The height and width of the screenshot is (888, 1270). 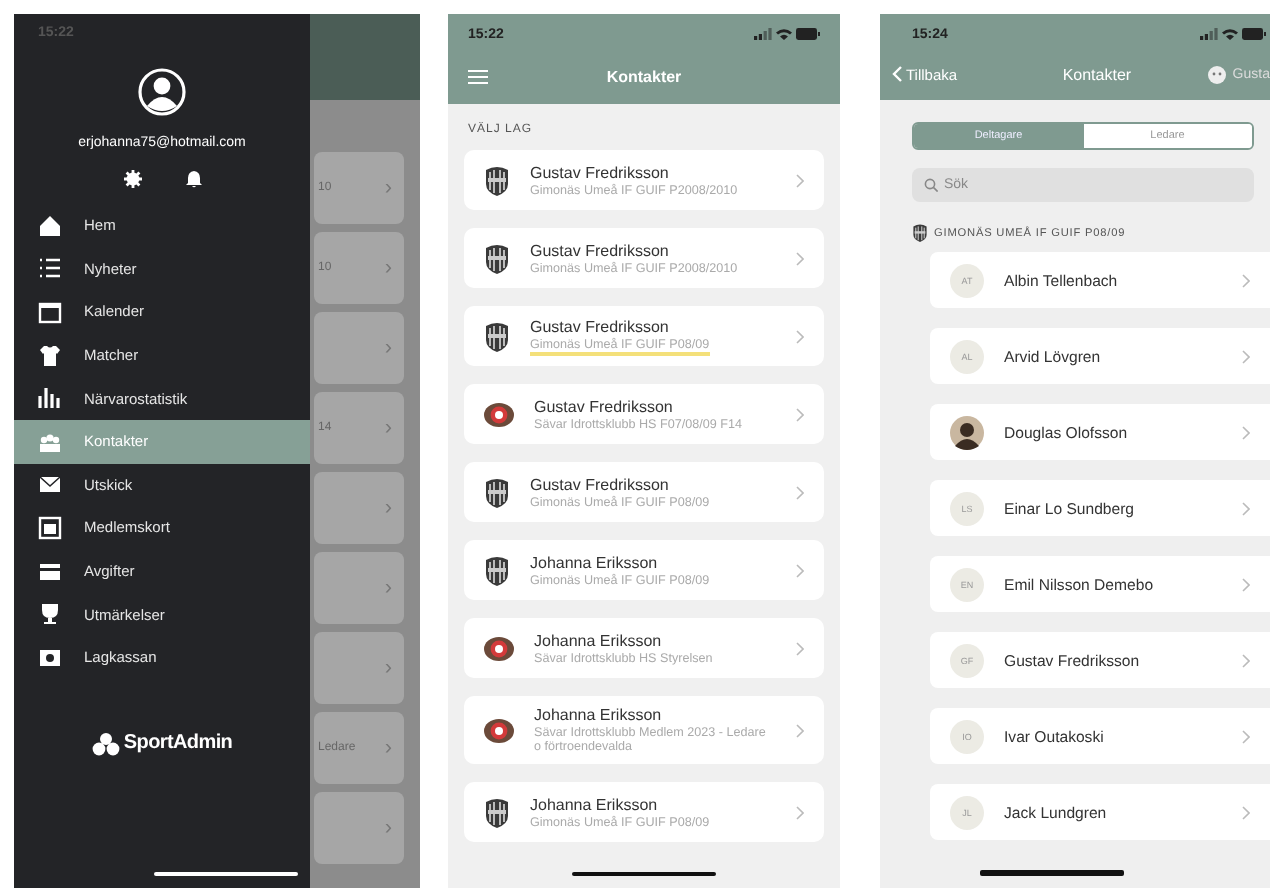 What do you see at coordinates (162, 92) in the screenshot?
I see `avatar-icon` at bounding box center [162, 92].